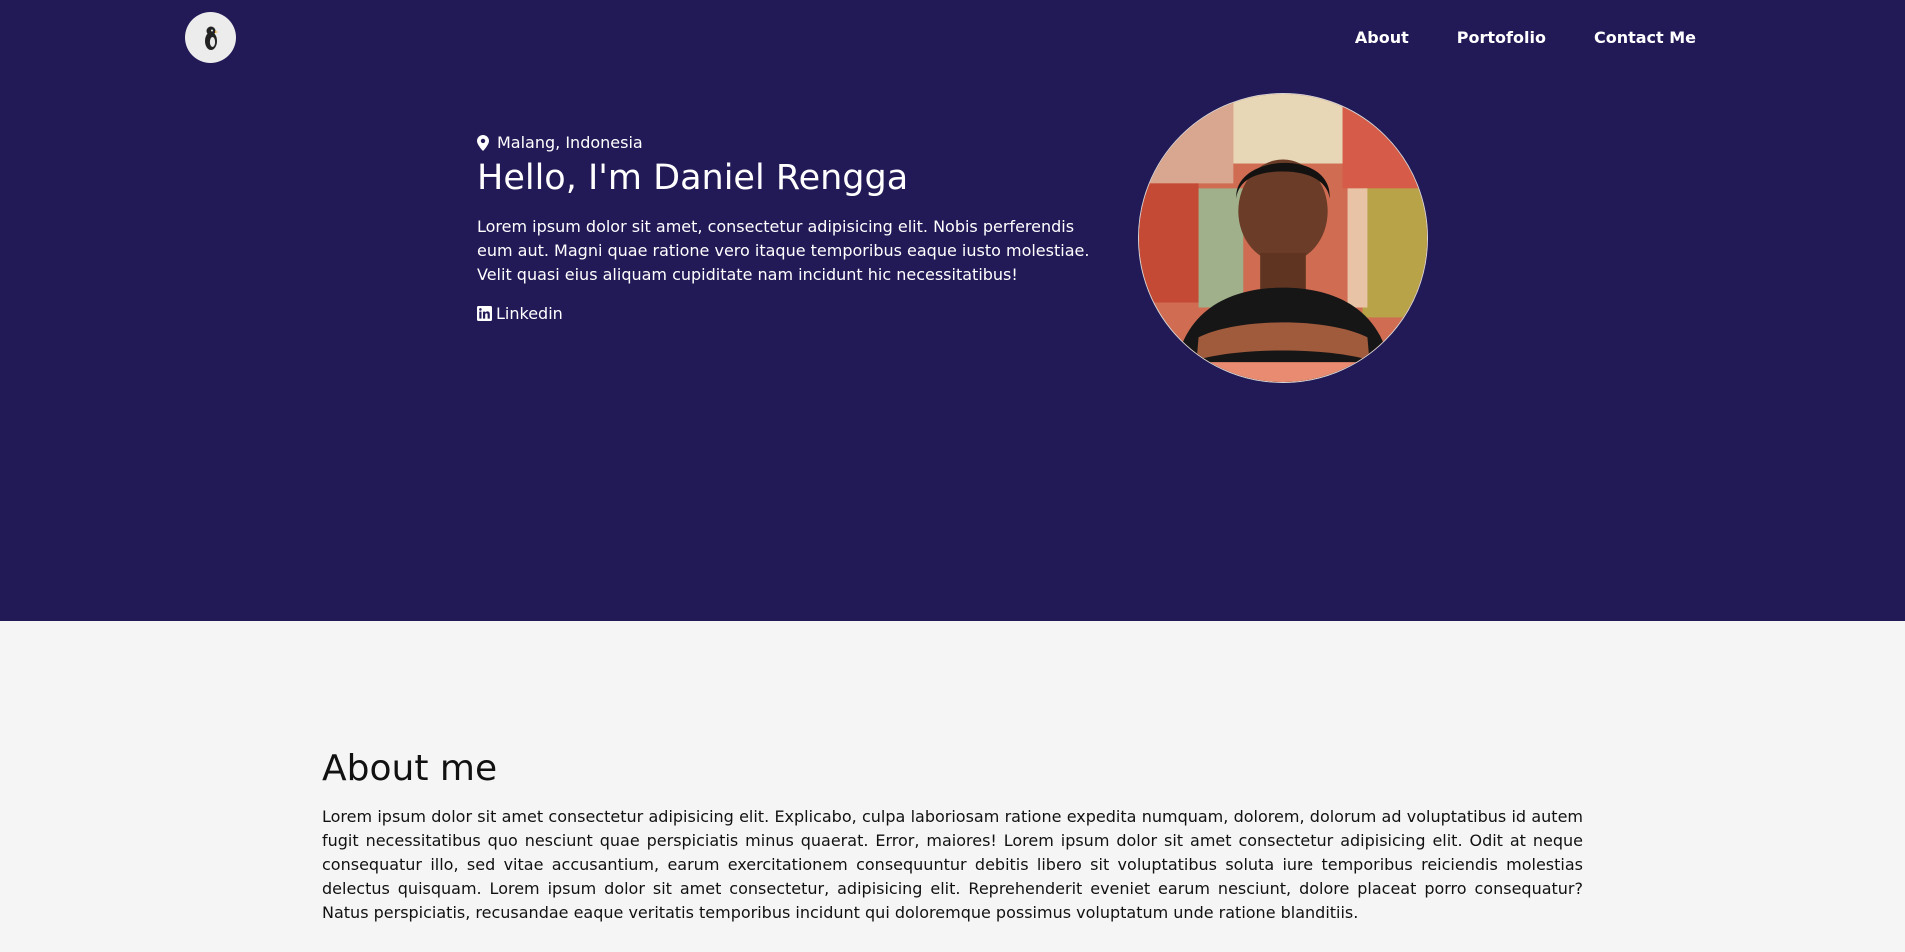 The height and width of the screenshot is (952, 1905). I want to click on profile-photo-image, so click(1283, 238).